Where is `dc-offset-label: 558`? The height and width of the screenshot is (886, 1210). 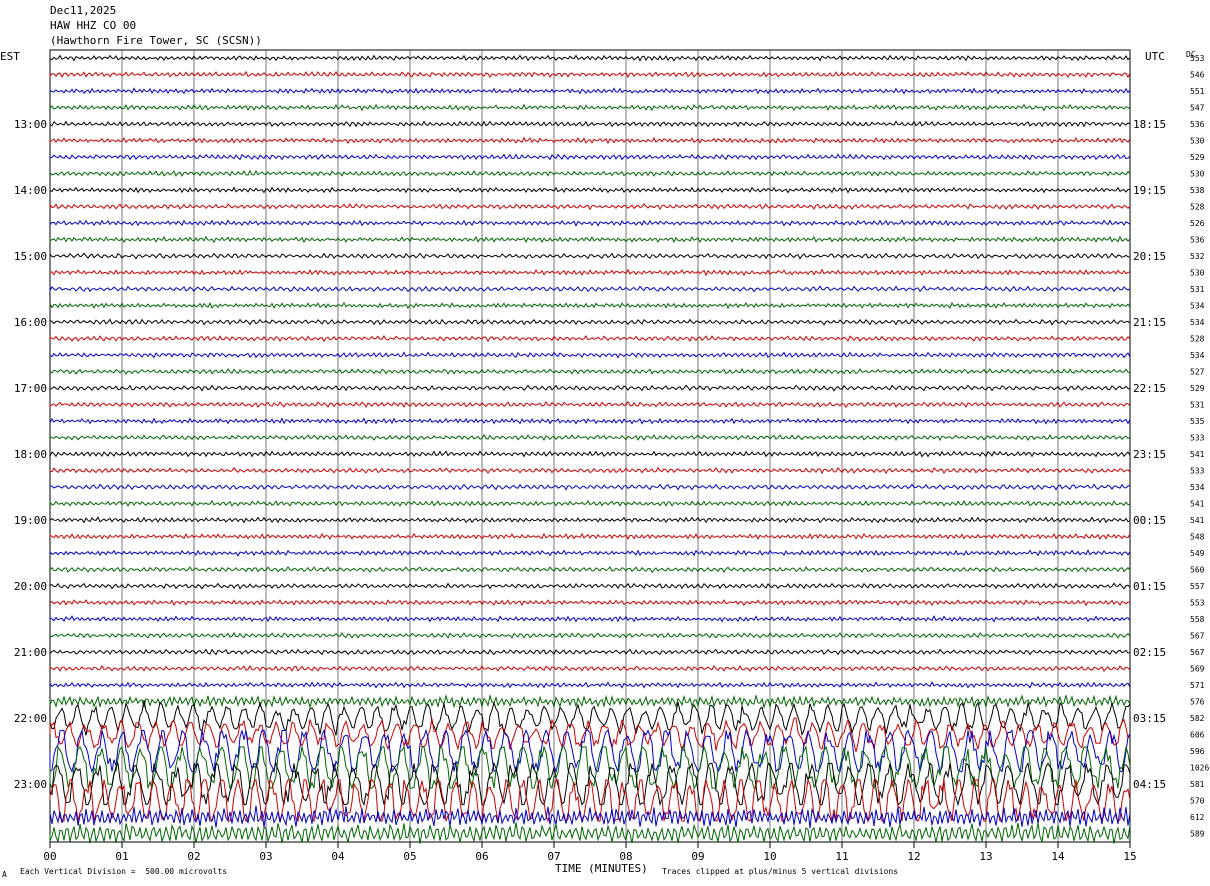
dc-offset-label: 558 is located at coordinates (1197, 619).